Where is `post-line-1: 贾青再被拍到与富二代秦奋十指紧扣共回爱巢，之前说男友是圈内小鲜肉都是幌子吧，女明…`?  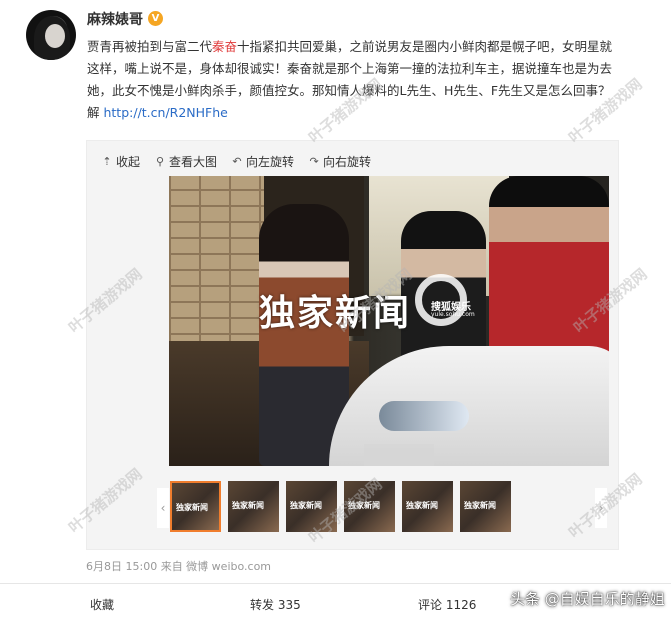
post-line-1: 贾青再被拍到与富二代秦奋十指紧扣共回爱巢，之前说男友是圈内小鲜肉都是幌子吧，女明… is located at coordinates (379, 47).